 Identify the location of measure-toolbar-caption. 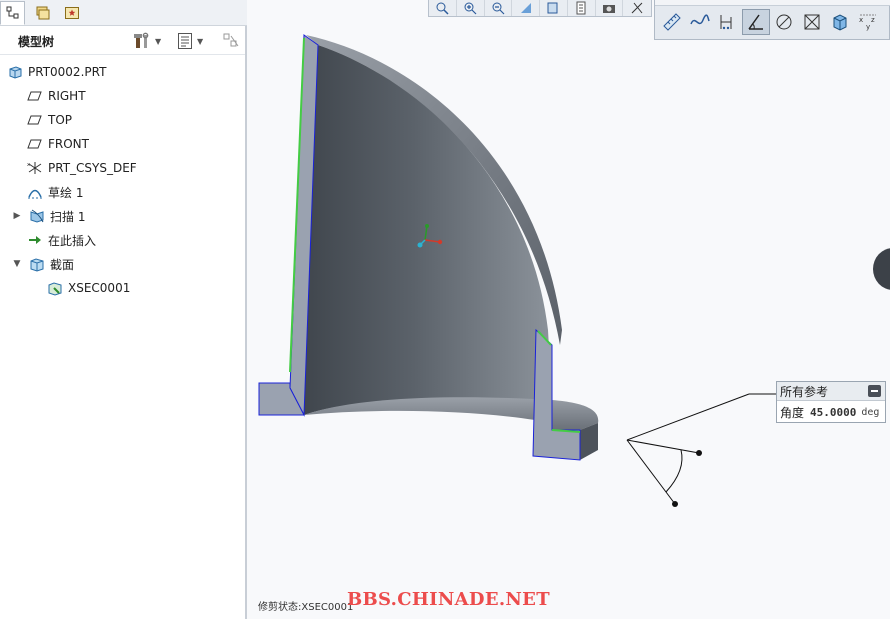
(772, 3).